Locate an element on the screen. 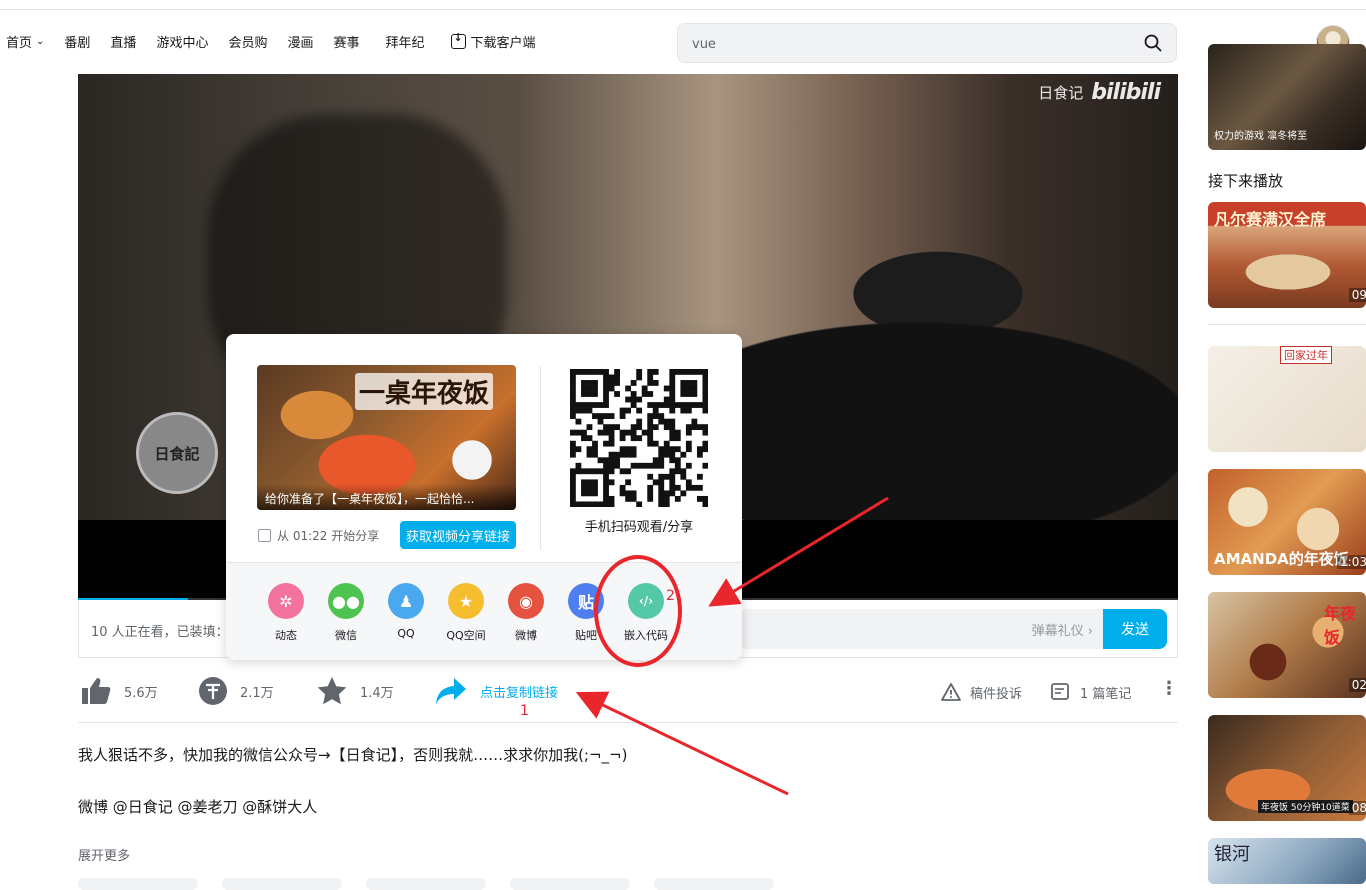  tags-row is located at coordinates (628, 884).